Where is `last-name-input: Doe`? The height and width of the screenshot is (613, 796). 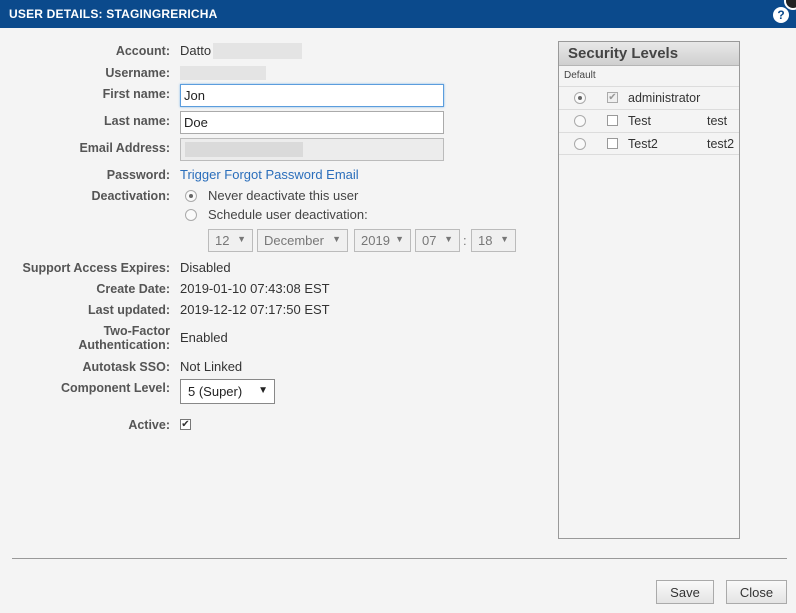
last-name-input: Doe is located at coordinates (312, 122).